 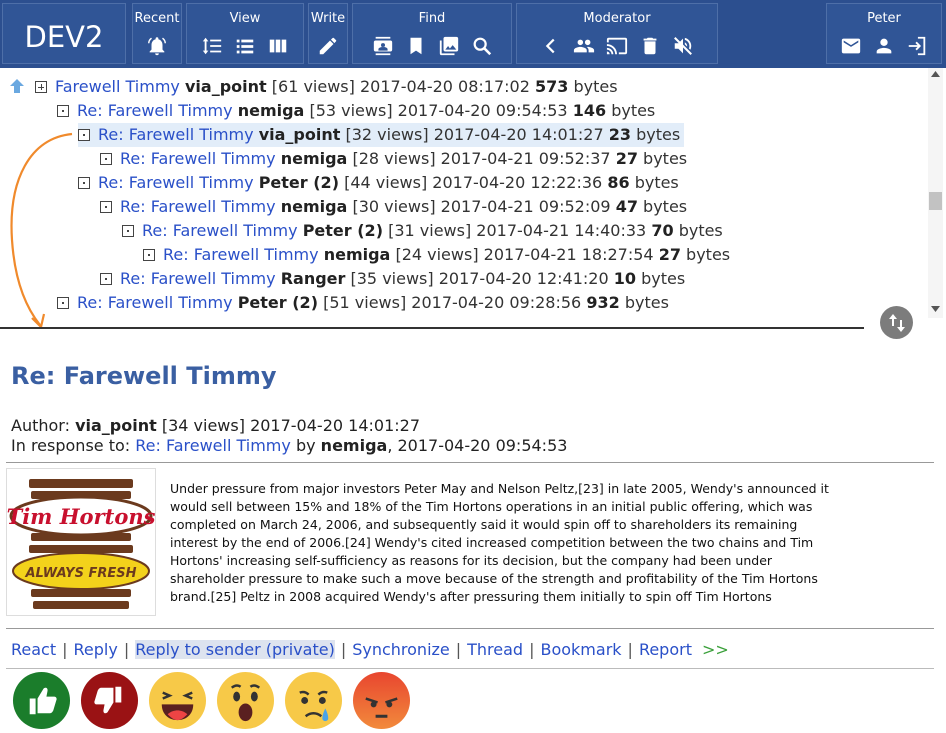 I want to click on arrow-up-icon, so click(x=17, y=86).